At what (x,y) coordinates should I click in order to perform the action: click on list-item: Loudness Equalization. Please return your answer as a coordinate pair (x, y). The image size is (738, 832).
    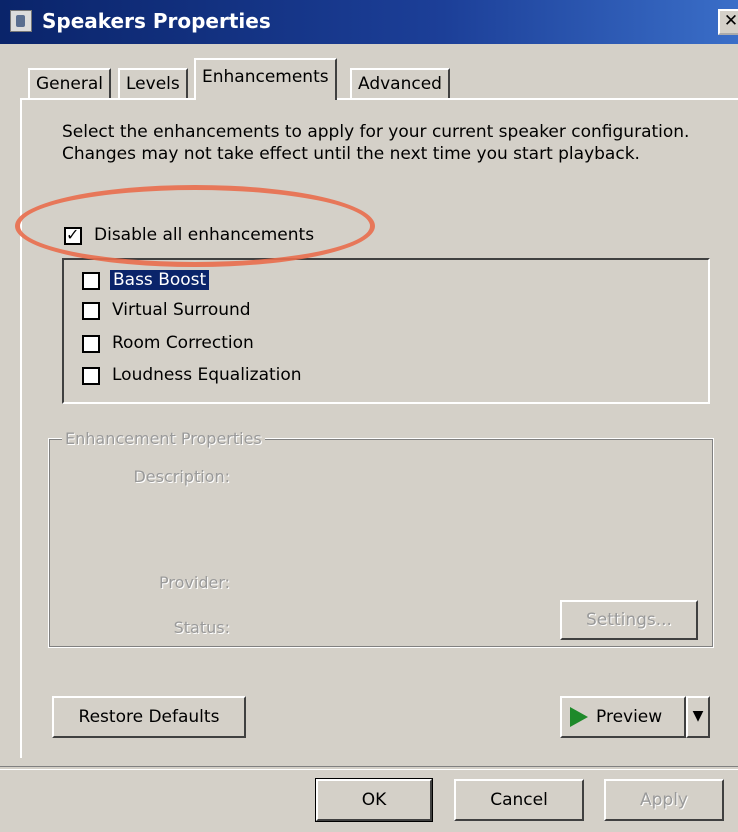
    Looking at the image, I should click on (207, 375).